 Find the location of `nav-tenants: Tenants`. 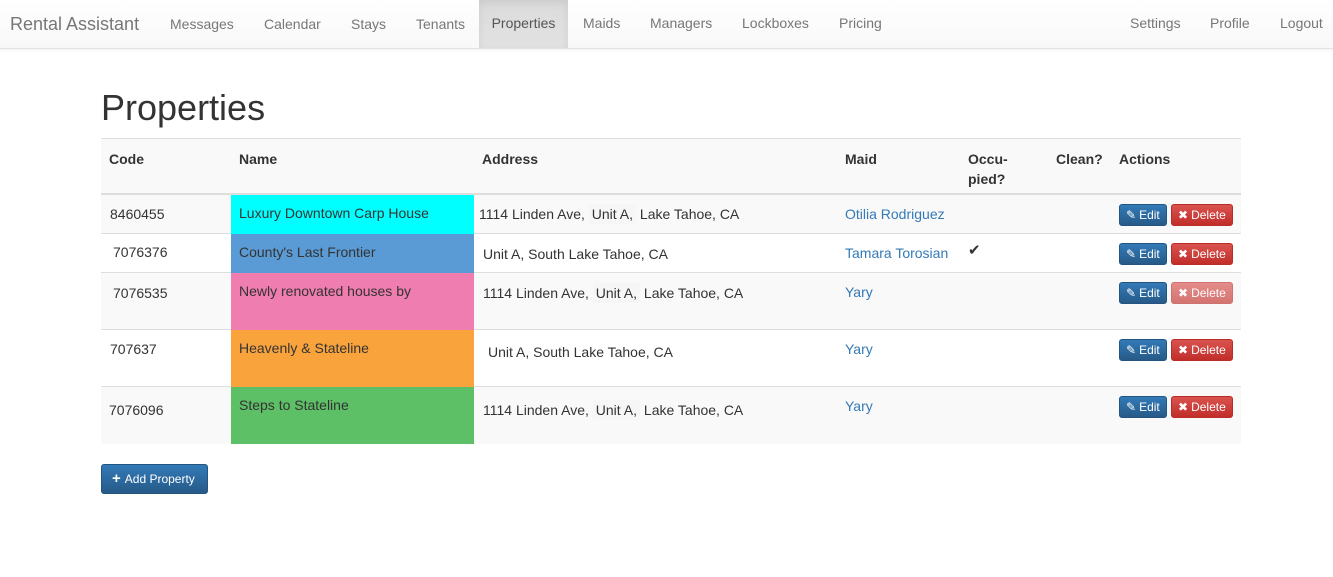

nav-tenants: Tenants is located at coordinates (440, 24).